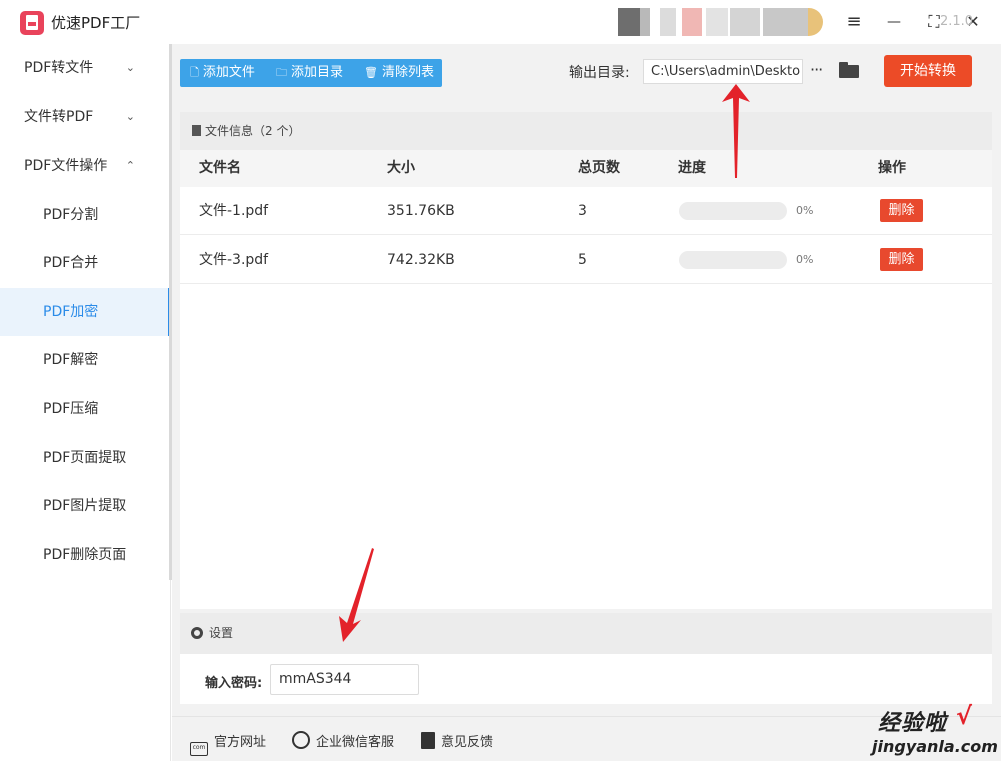 Image resolution: width=1001 pixels, height=761 pixels. I want to click on app-logo-icon, so click(32, 23).